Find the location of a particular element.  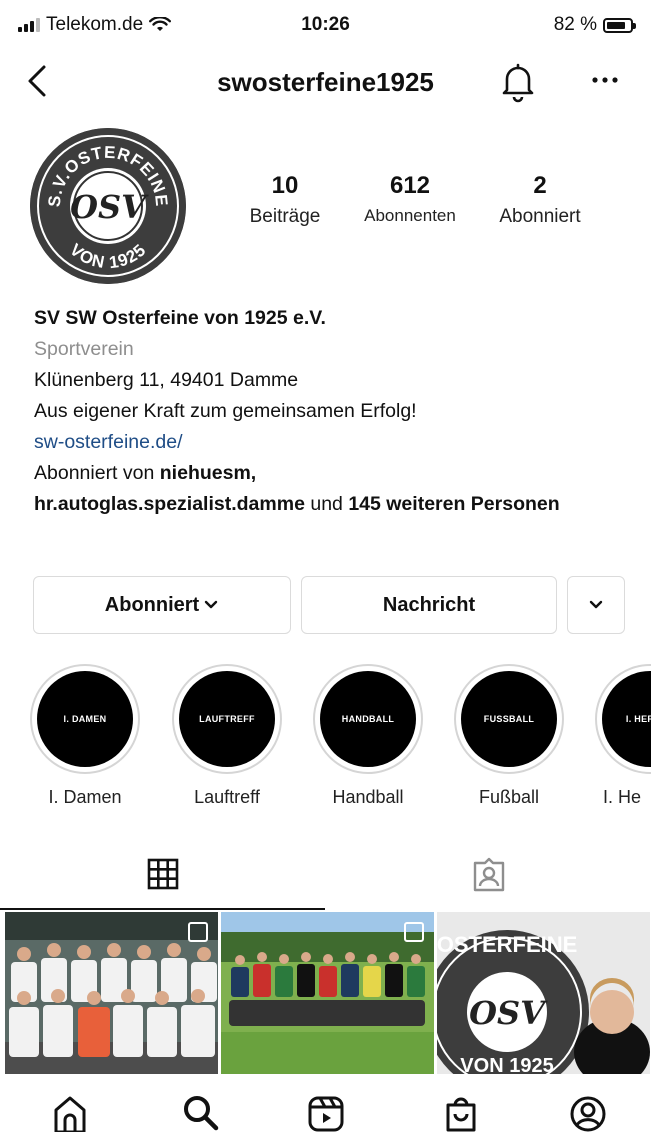

grid-icon is located at coordinates (162, 874).